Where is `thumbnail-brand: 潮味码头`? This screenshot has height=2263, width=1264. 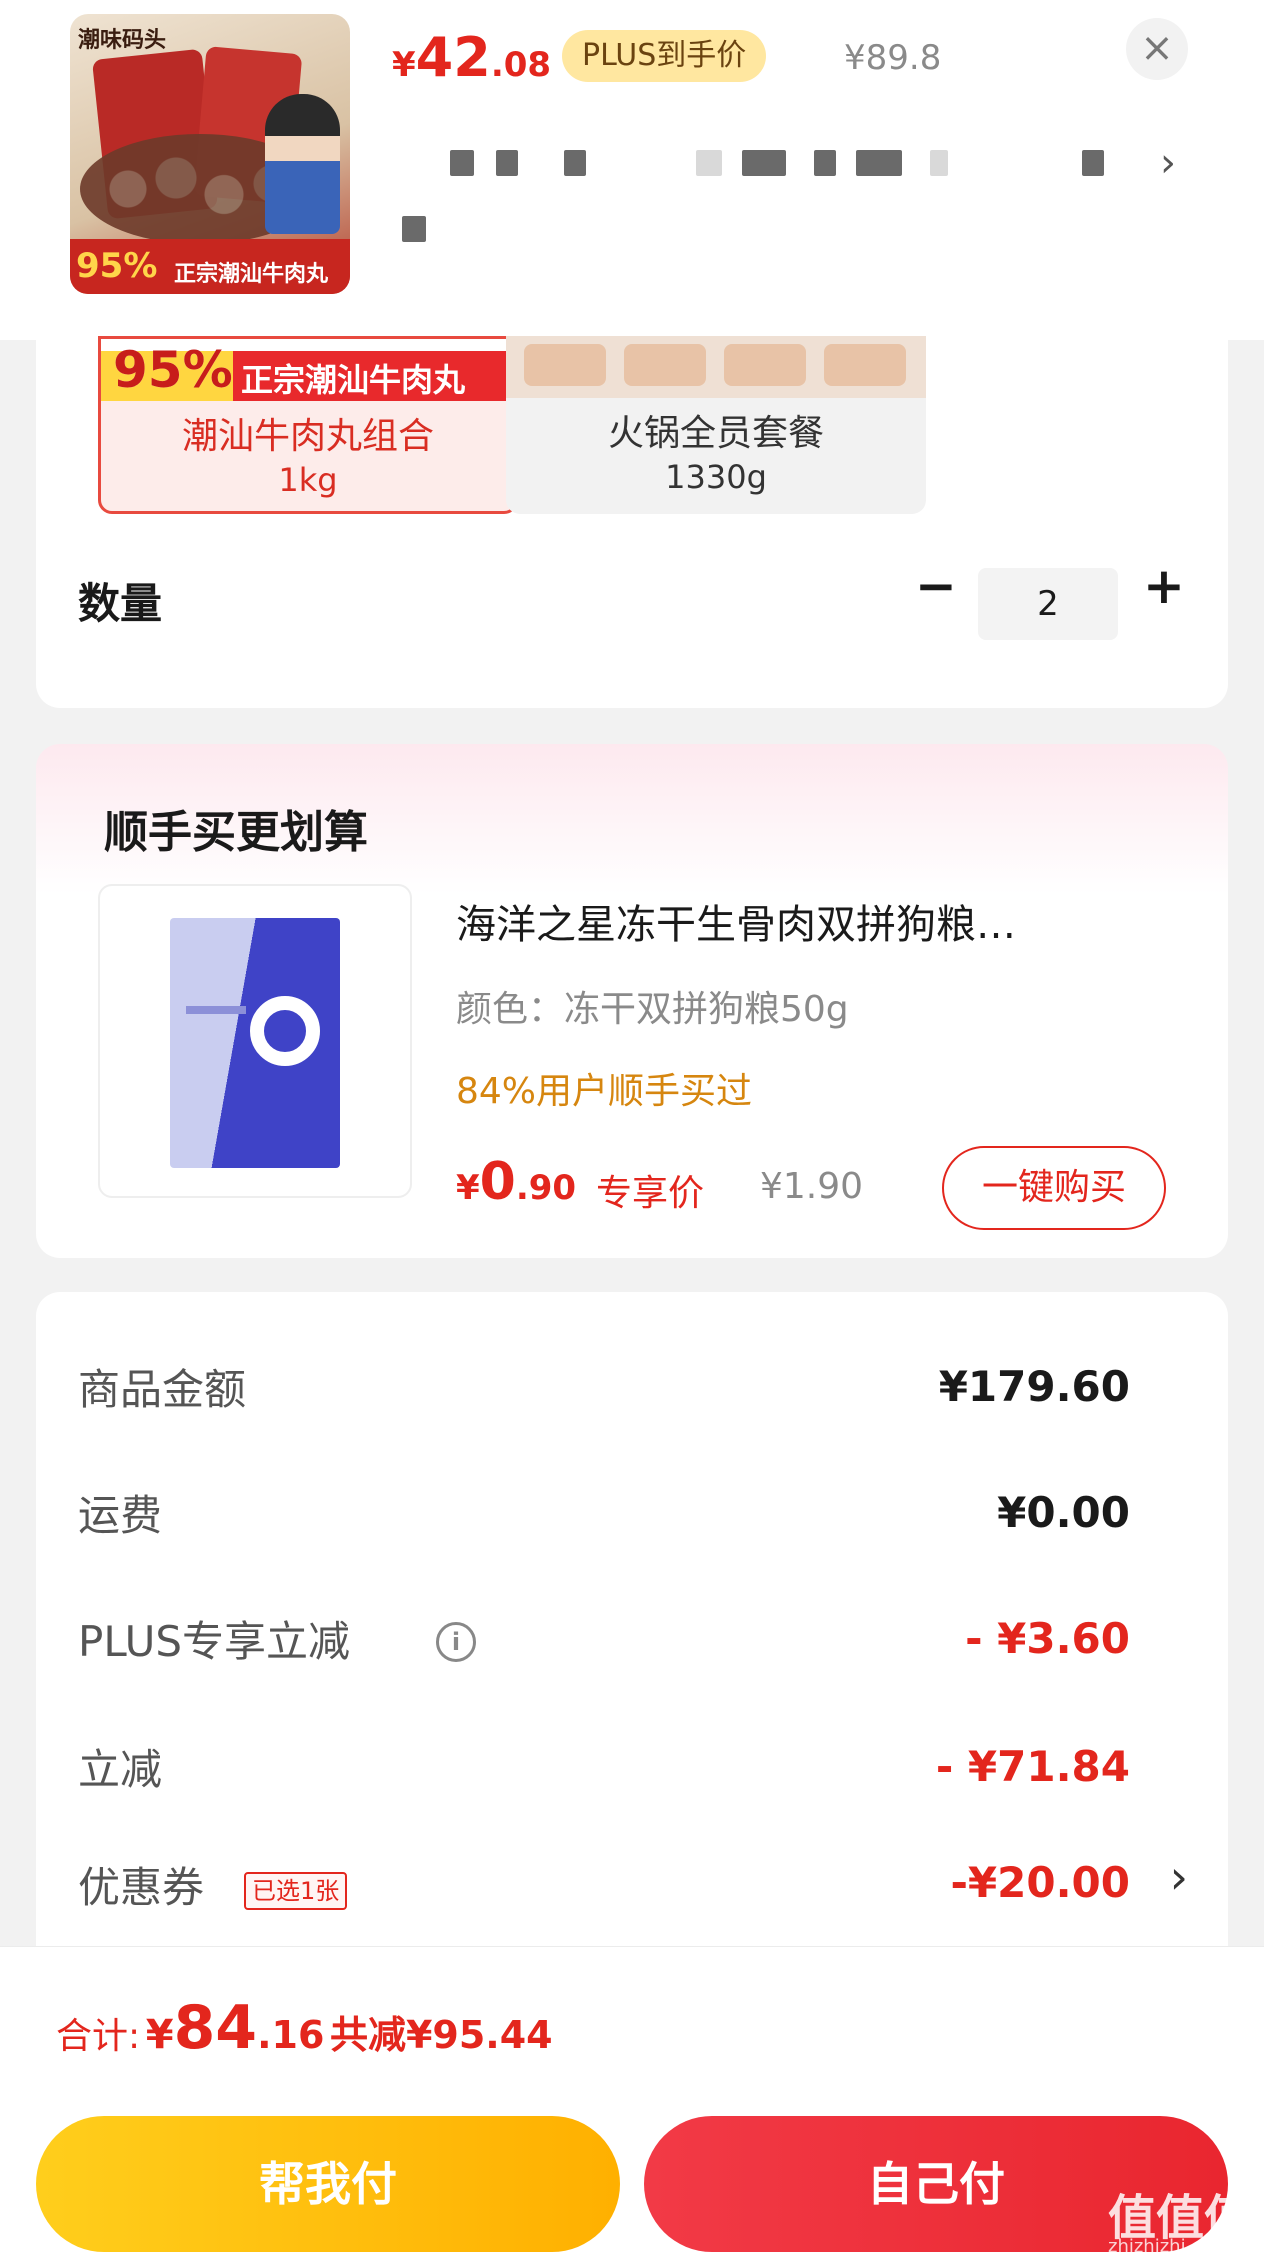 thumbnail-brand: 潮味码头 is located at coordinates (122, 40).